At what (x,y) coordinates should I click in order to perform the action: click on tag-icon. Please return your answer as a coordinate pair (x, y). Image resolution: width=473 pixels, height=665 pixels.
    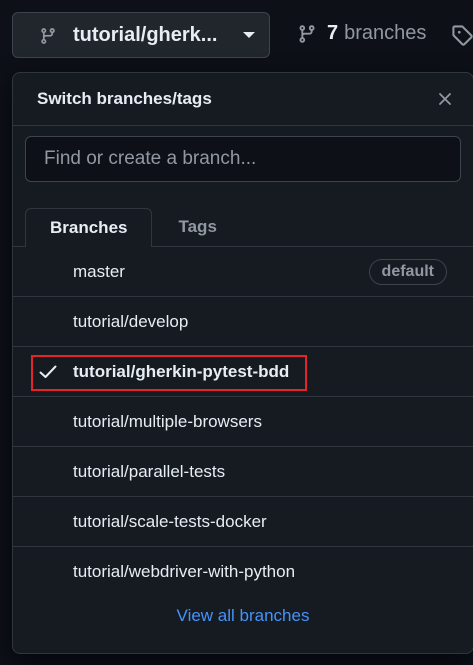
    Looking at the image, I should click on (462, 35).